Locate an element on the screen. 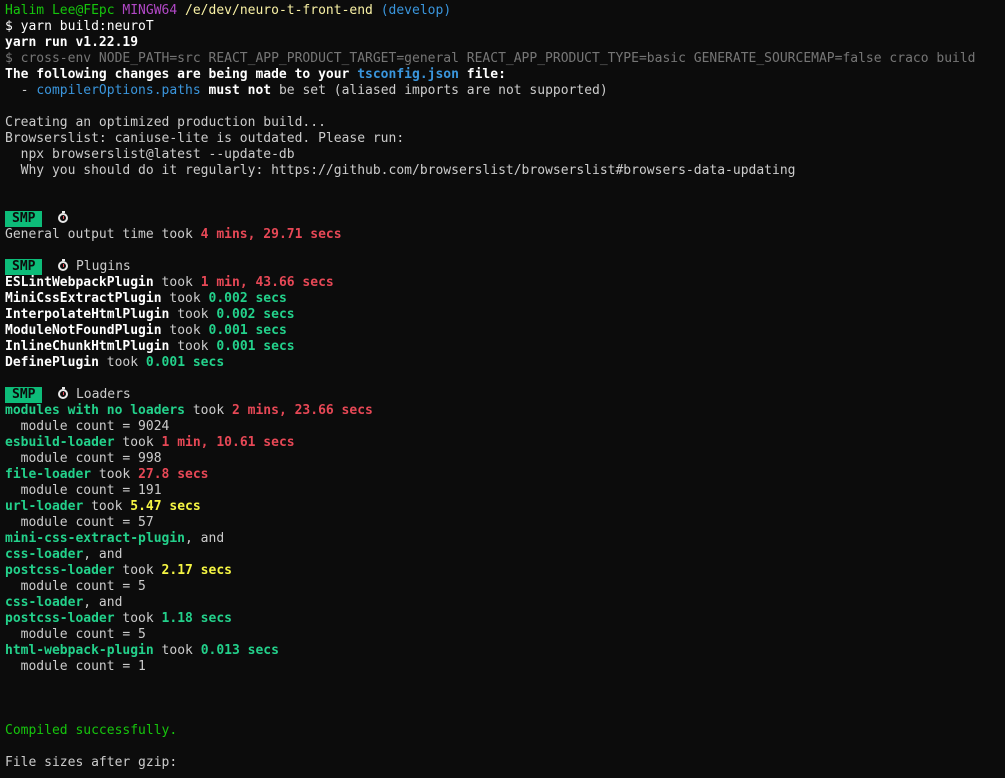  loader-name: mini-css-extract-plugin is located at coordinates (95, 538).